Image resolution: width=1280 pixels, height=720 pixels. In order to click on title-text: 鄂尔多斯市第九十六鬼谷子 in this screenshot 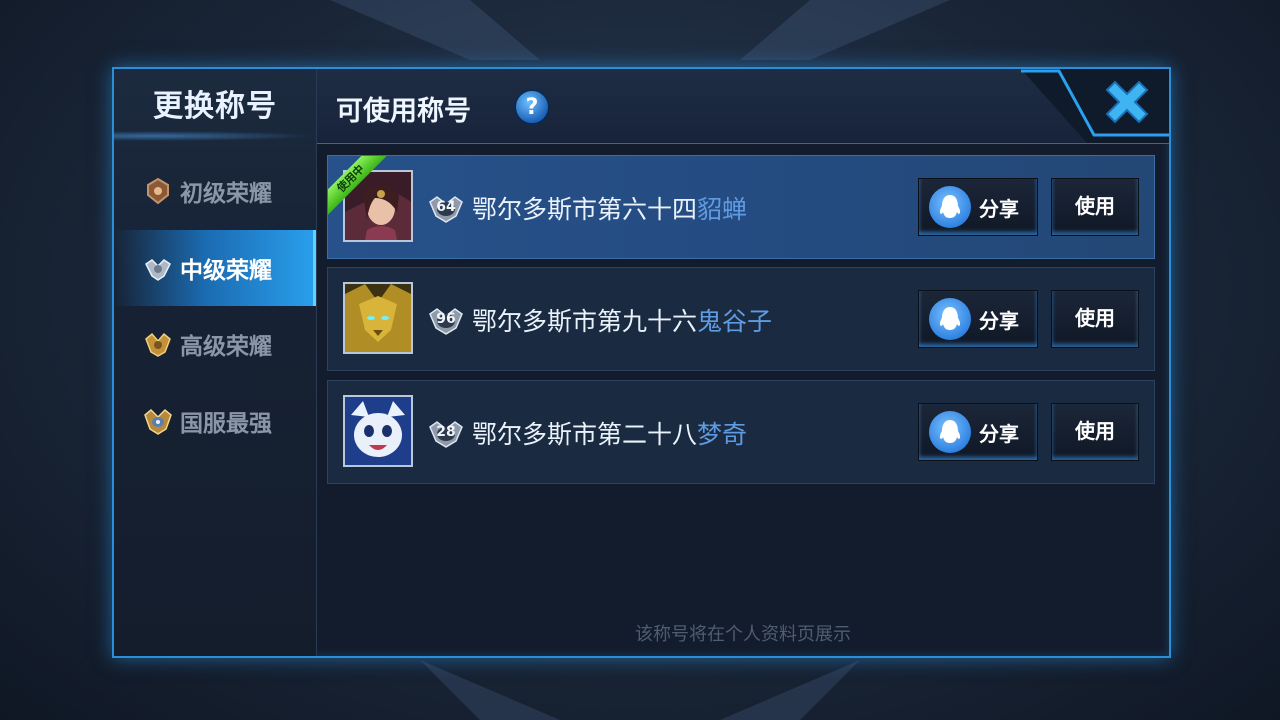, I will do `click(622, 320)`.